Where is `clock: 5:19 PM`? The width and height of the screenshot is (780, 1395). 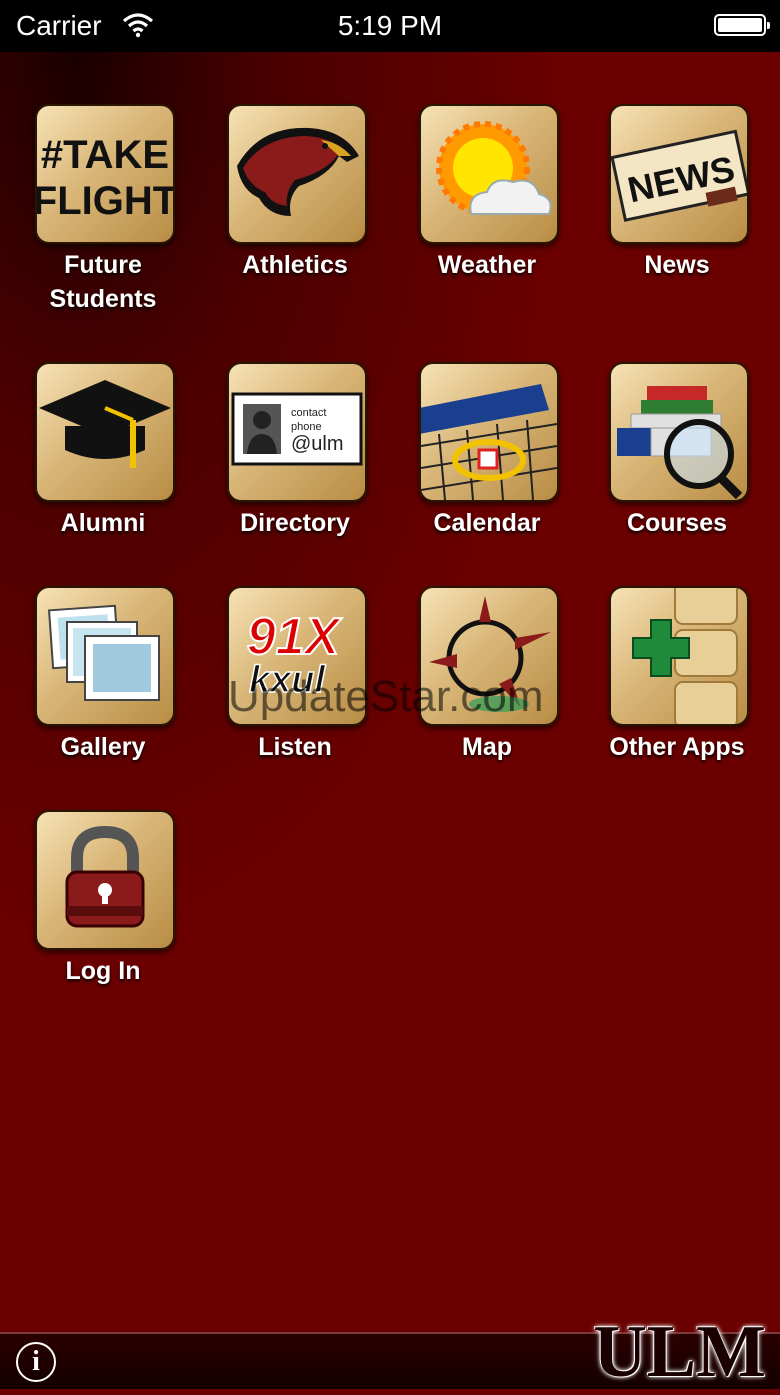 clock: 5:19 PM is located at coordinates (390, 25).